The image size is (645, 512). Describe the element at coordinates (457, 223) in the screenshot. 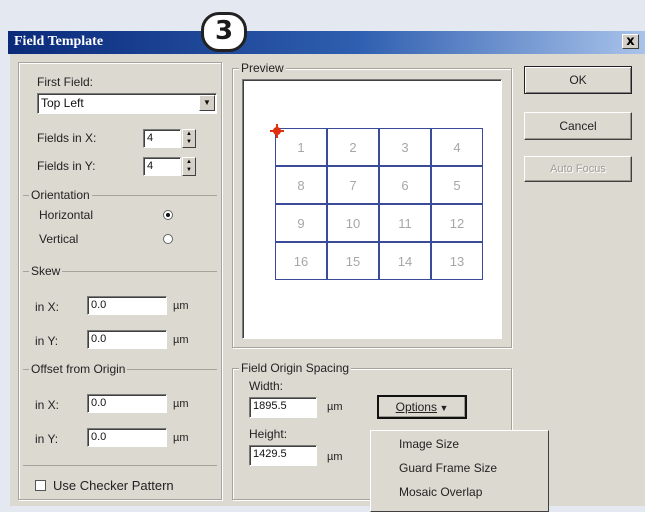

I see `preview-cell: 12` at that location.